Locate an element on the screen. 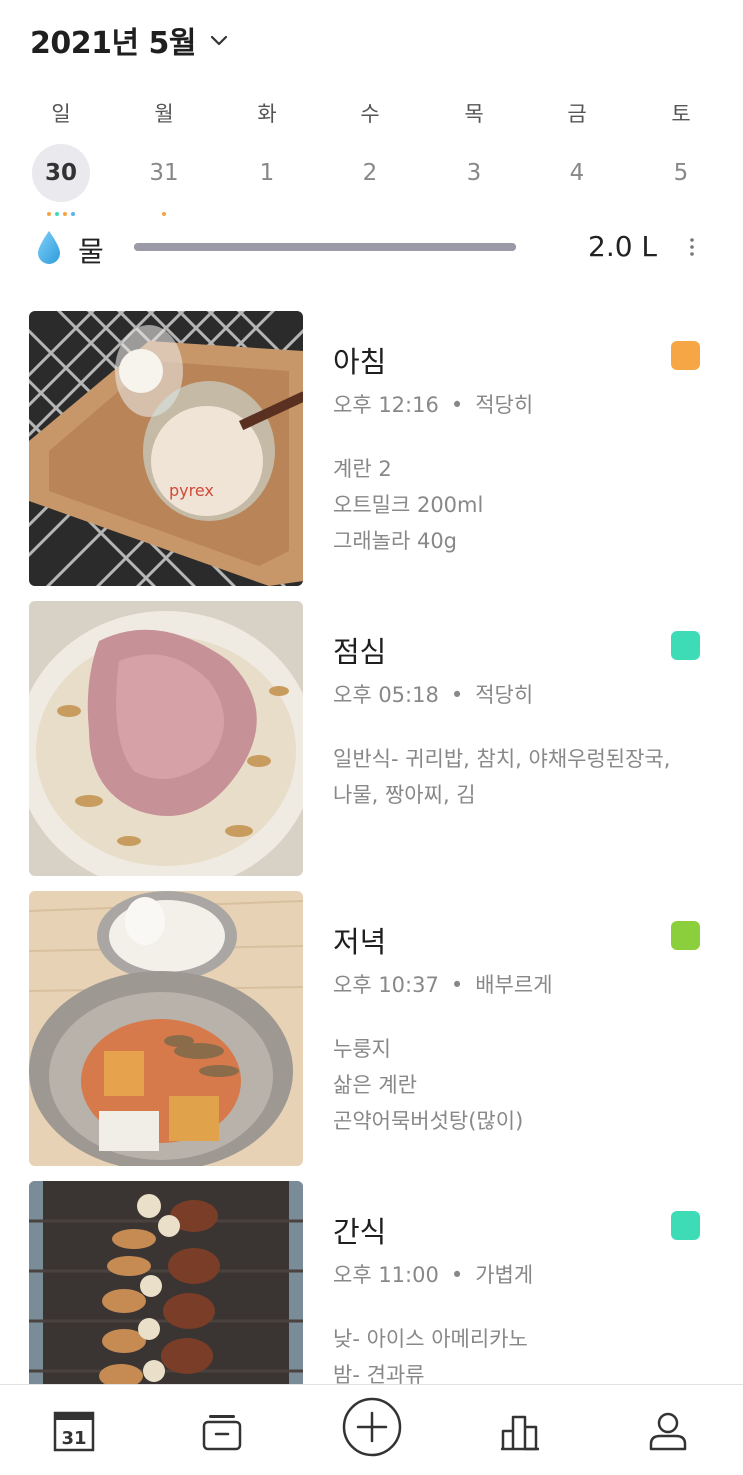 The height and width of the screenshot is (1475, 743). svg-text: pyrex is located at coordinates (191, 490).